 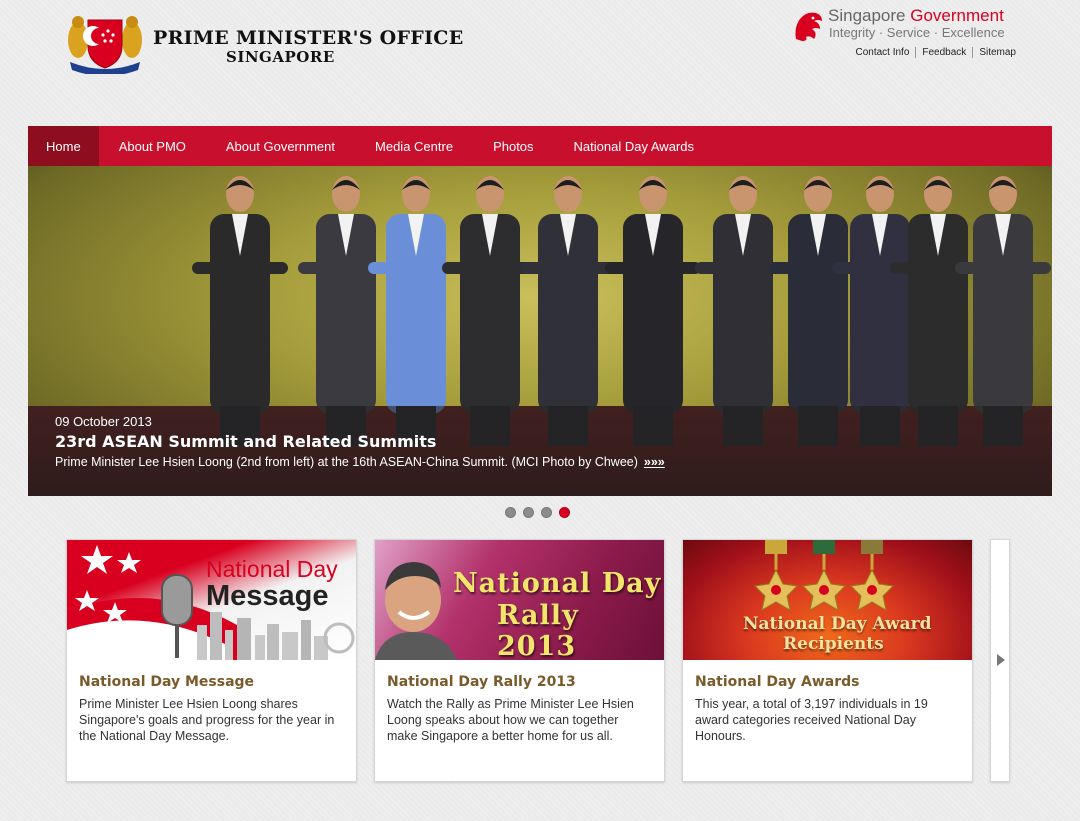 What do you see at coordinates (152, 146) in the screenshot?
I see `nav-about-pmo: About PMO` at bounding box center [152, 146].